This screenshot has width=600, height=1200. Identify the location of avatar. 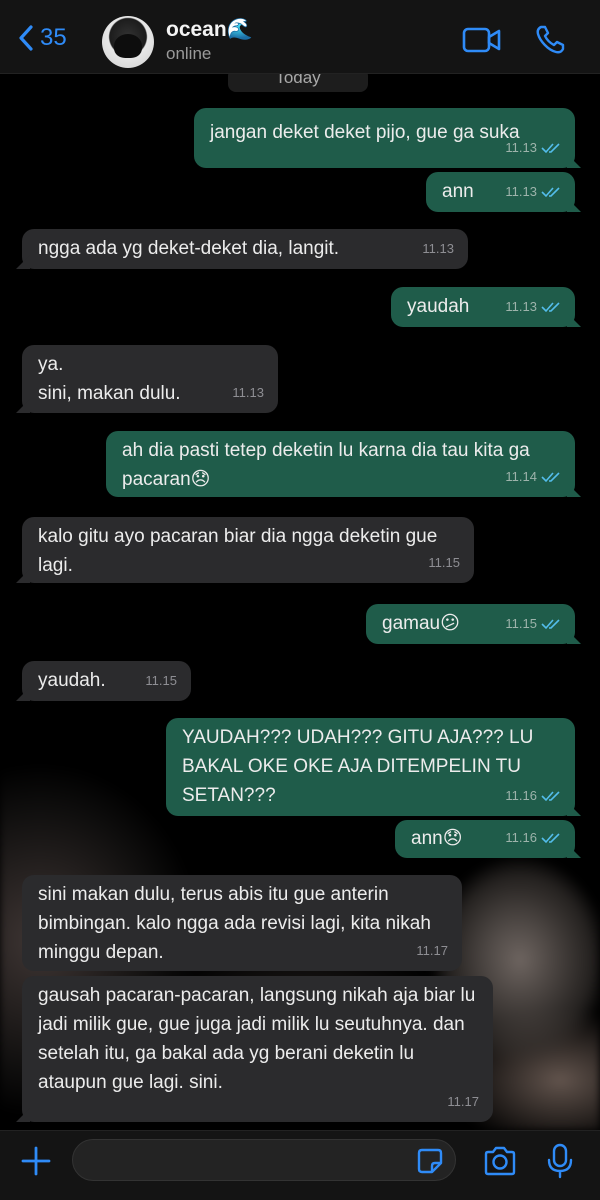
(128, 42).